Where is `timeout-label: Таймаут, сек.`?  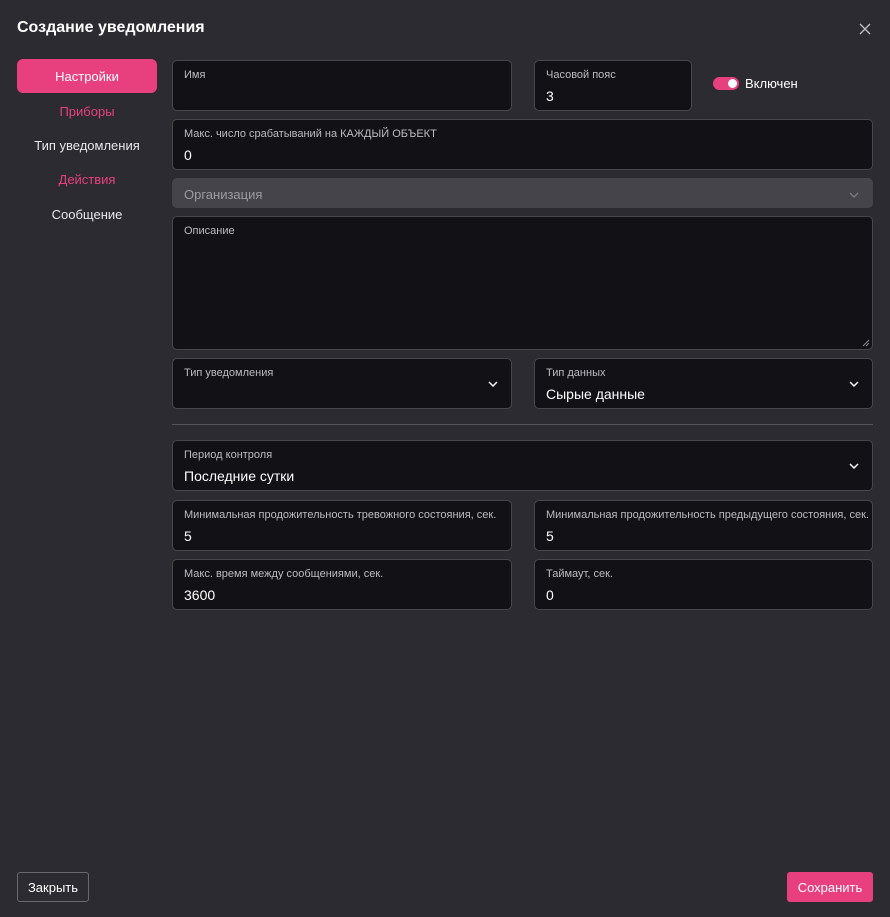 timeout-label: Таймаут, сек. is located at coordinates (579, 574).